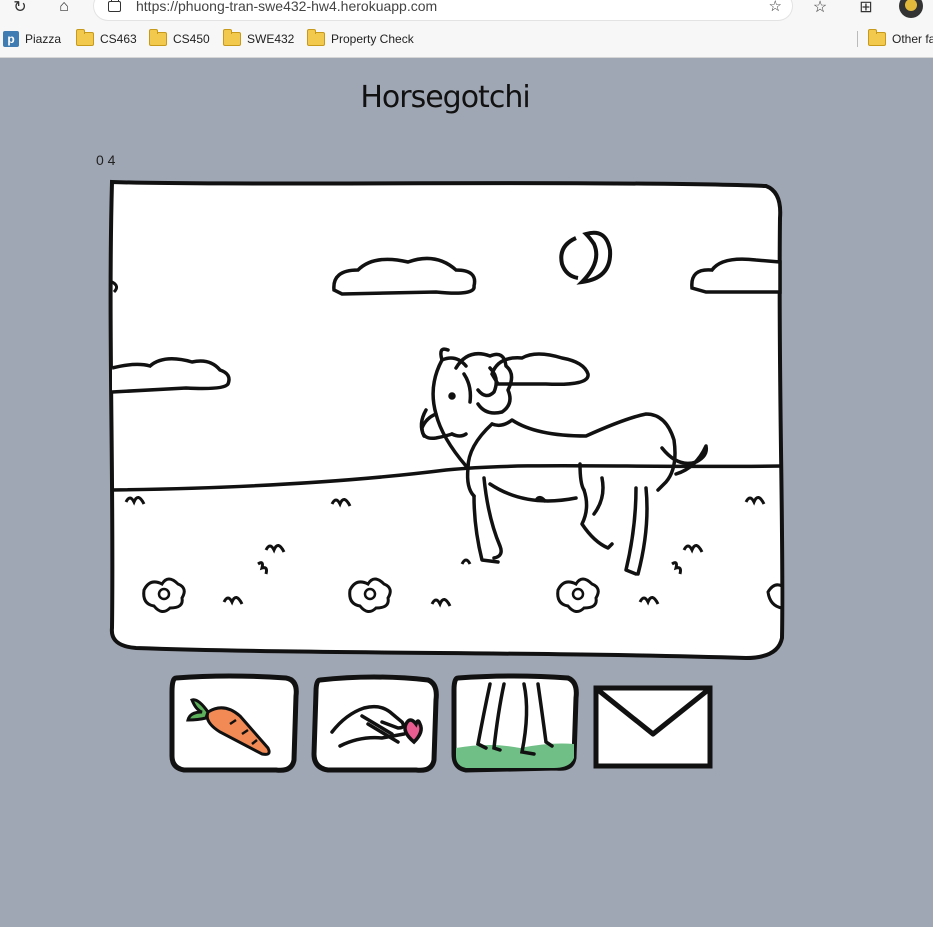  Describe the element at coordinates (106, 160) in the screenshot. I see `stat-counter: 0 4` at that location.